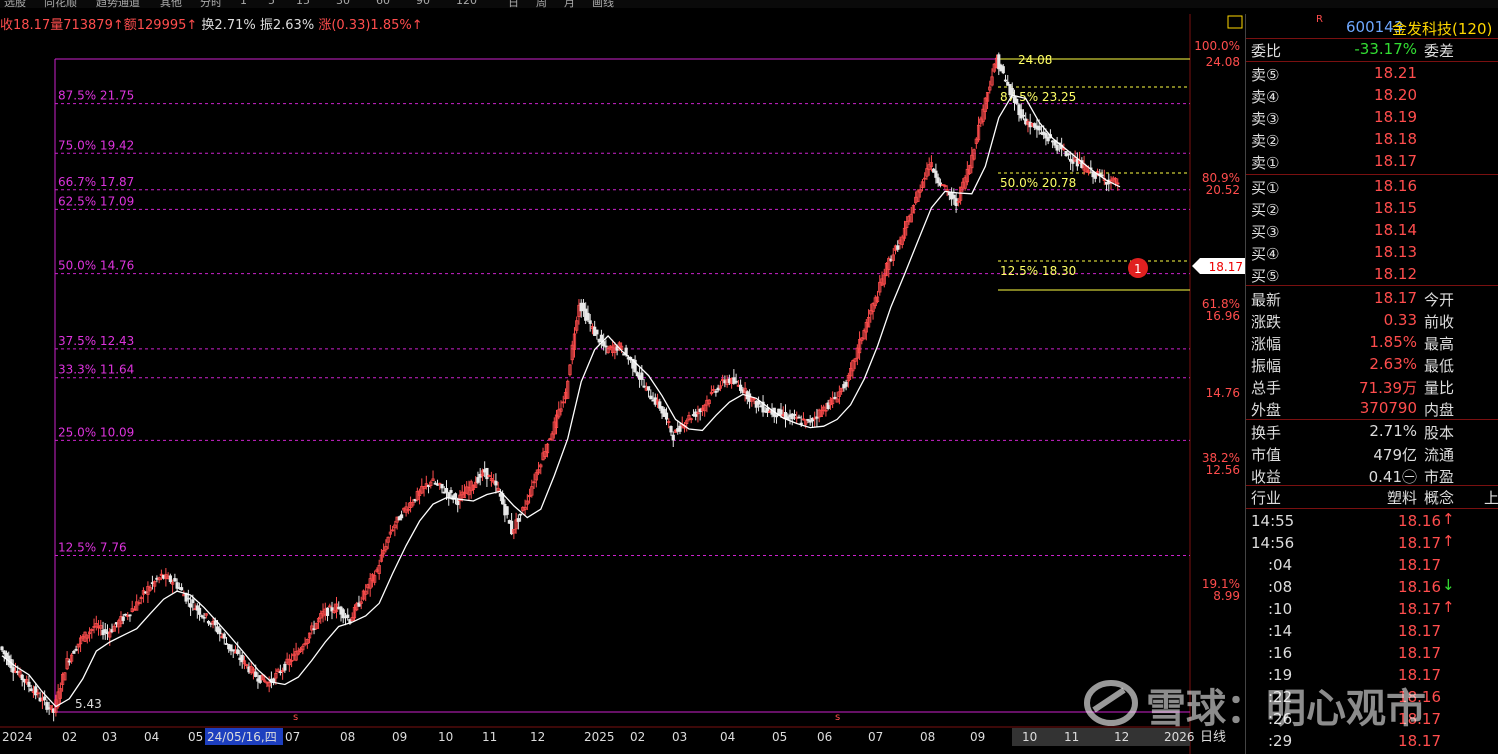 This screenshot has width=1498, height=754. What do you see at coordinates (1439, 410) in the screenshot?
I see `stat-row-right-label: 内盘` at bounding box center [1439, 410].